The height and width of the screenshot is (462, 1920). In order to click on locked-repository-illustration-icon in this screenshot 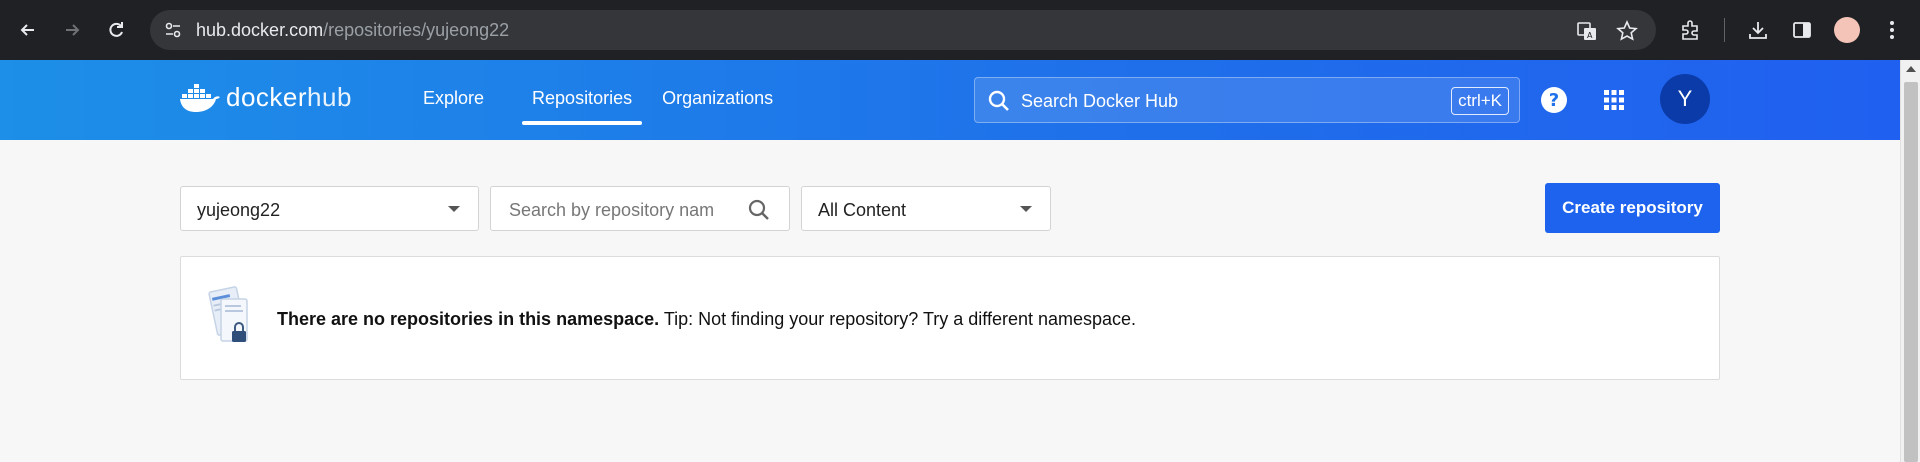, I will do `click(232, 319)`.